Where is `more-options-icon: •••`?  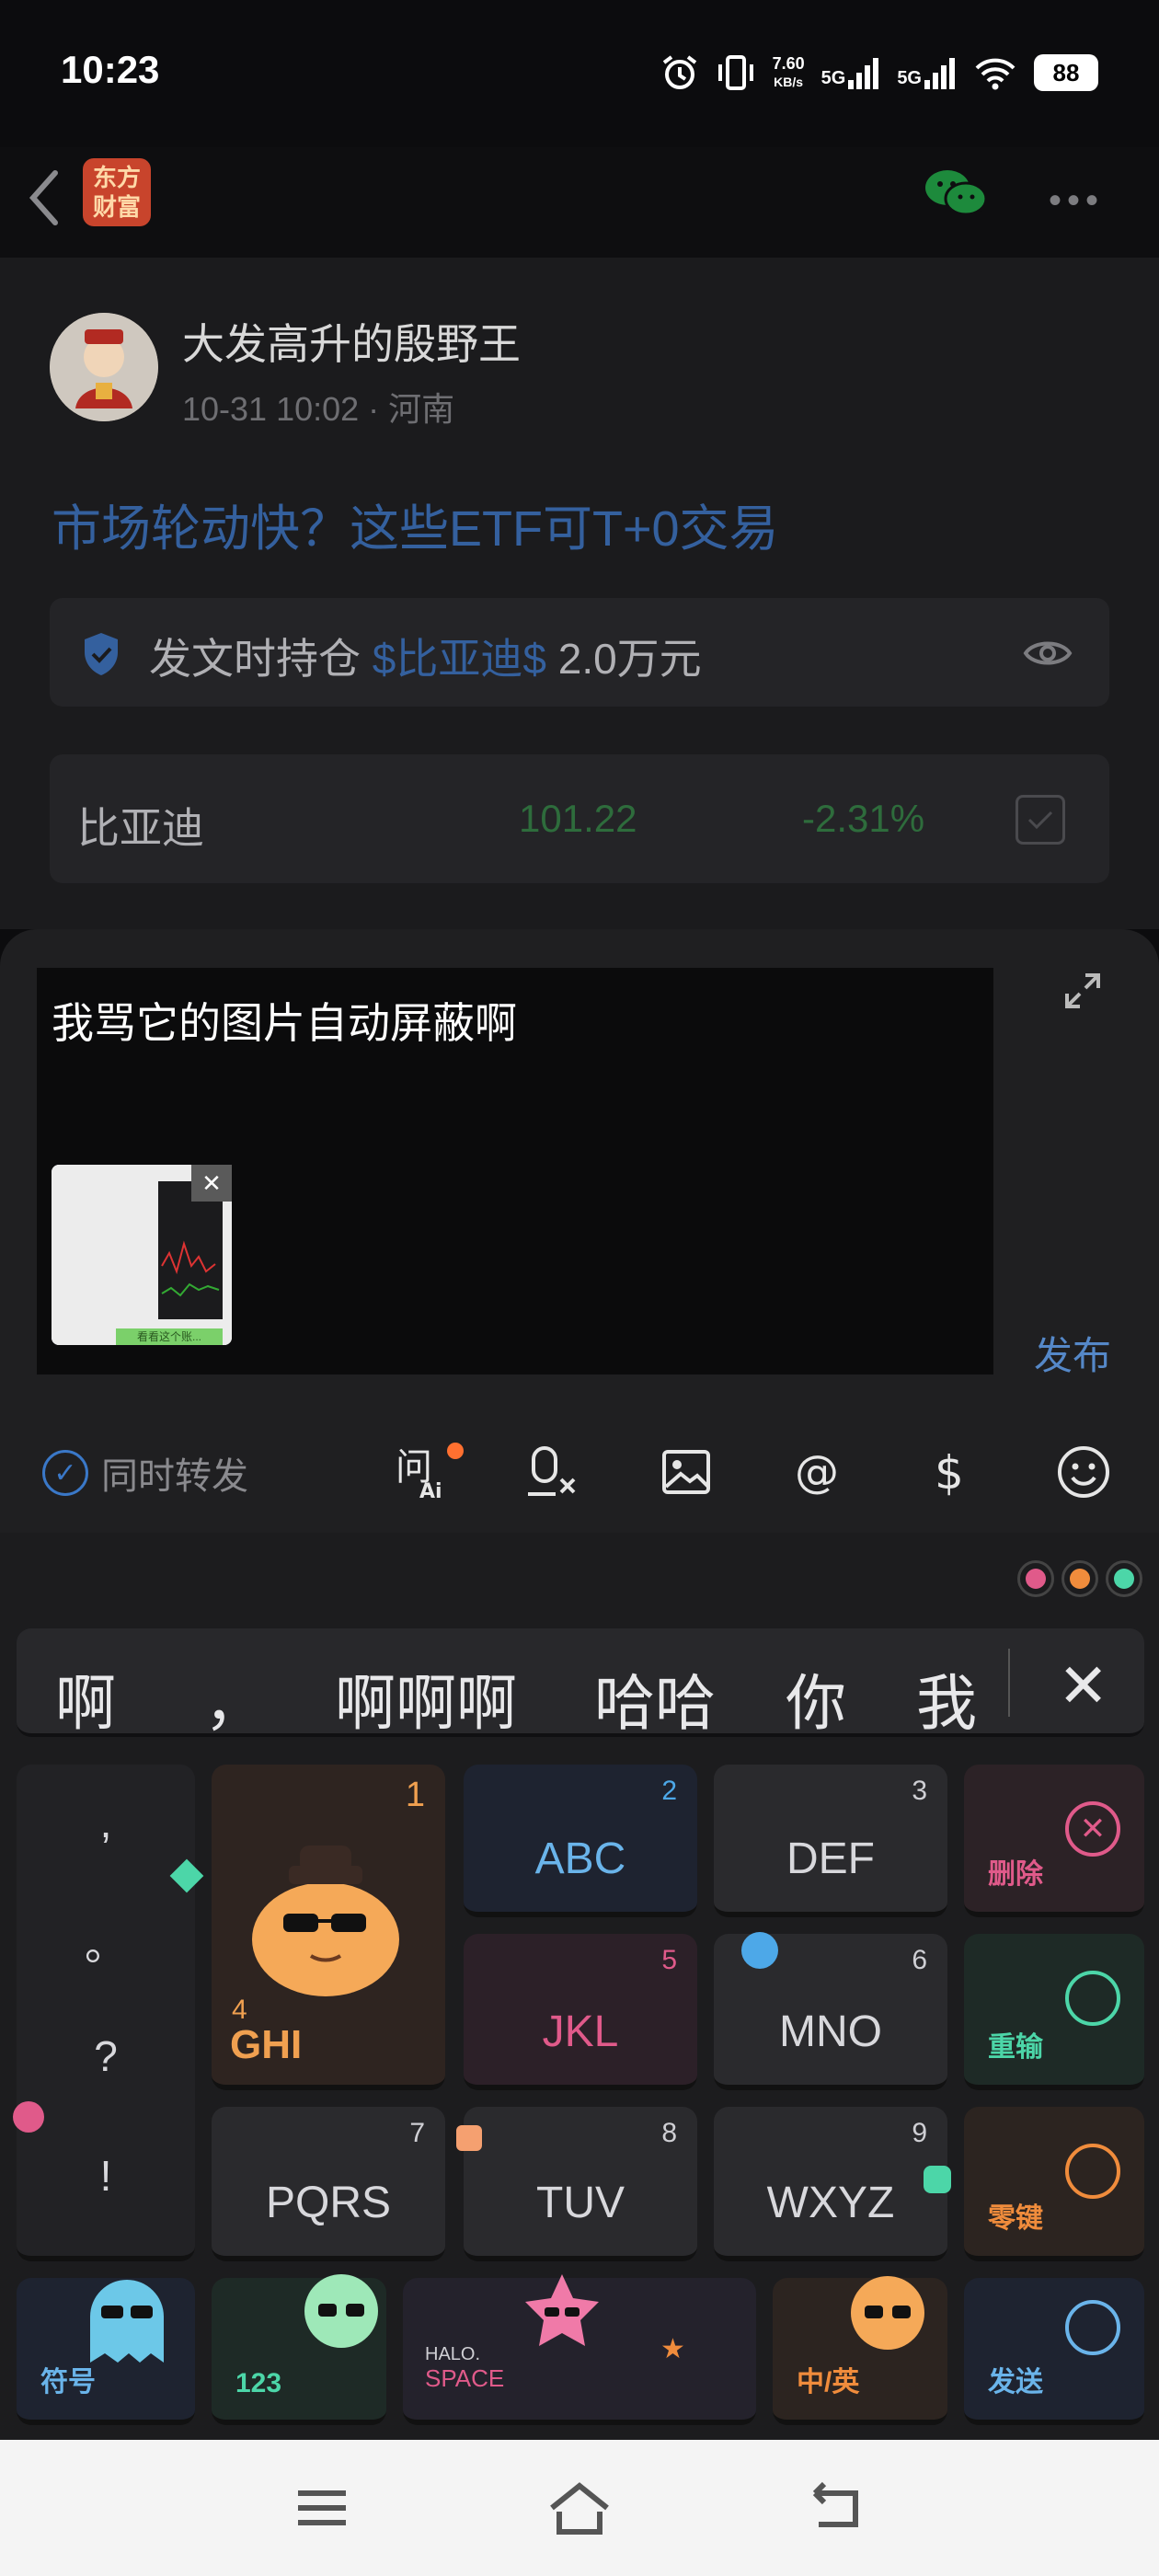
more-options-icon: ••• is located at coordinates (1076, 201).